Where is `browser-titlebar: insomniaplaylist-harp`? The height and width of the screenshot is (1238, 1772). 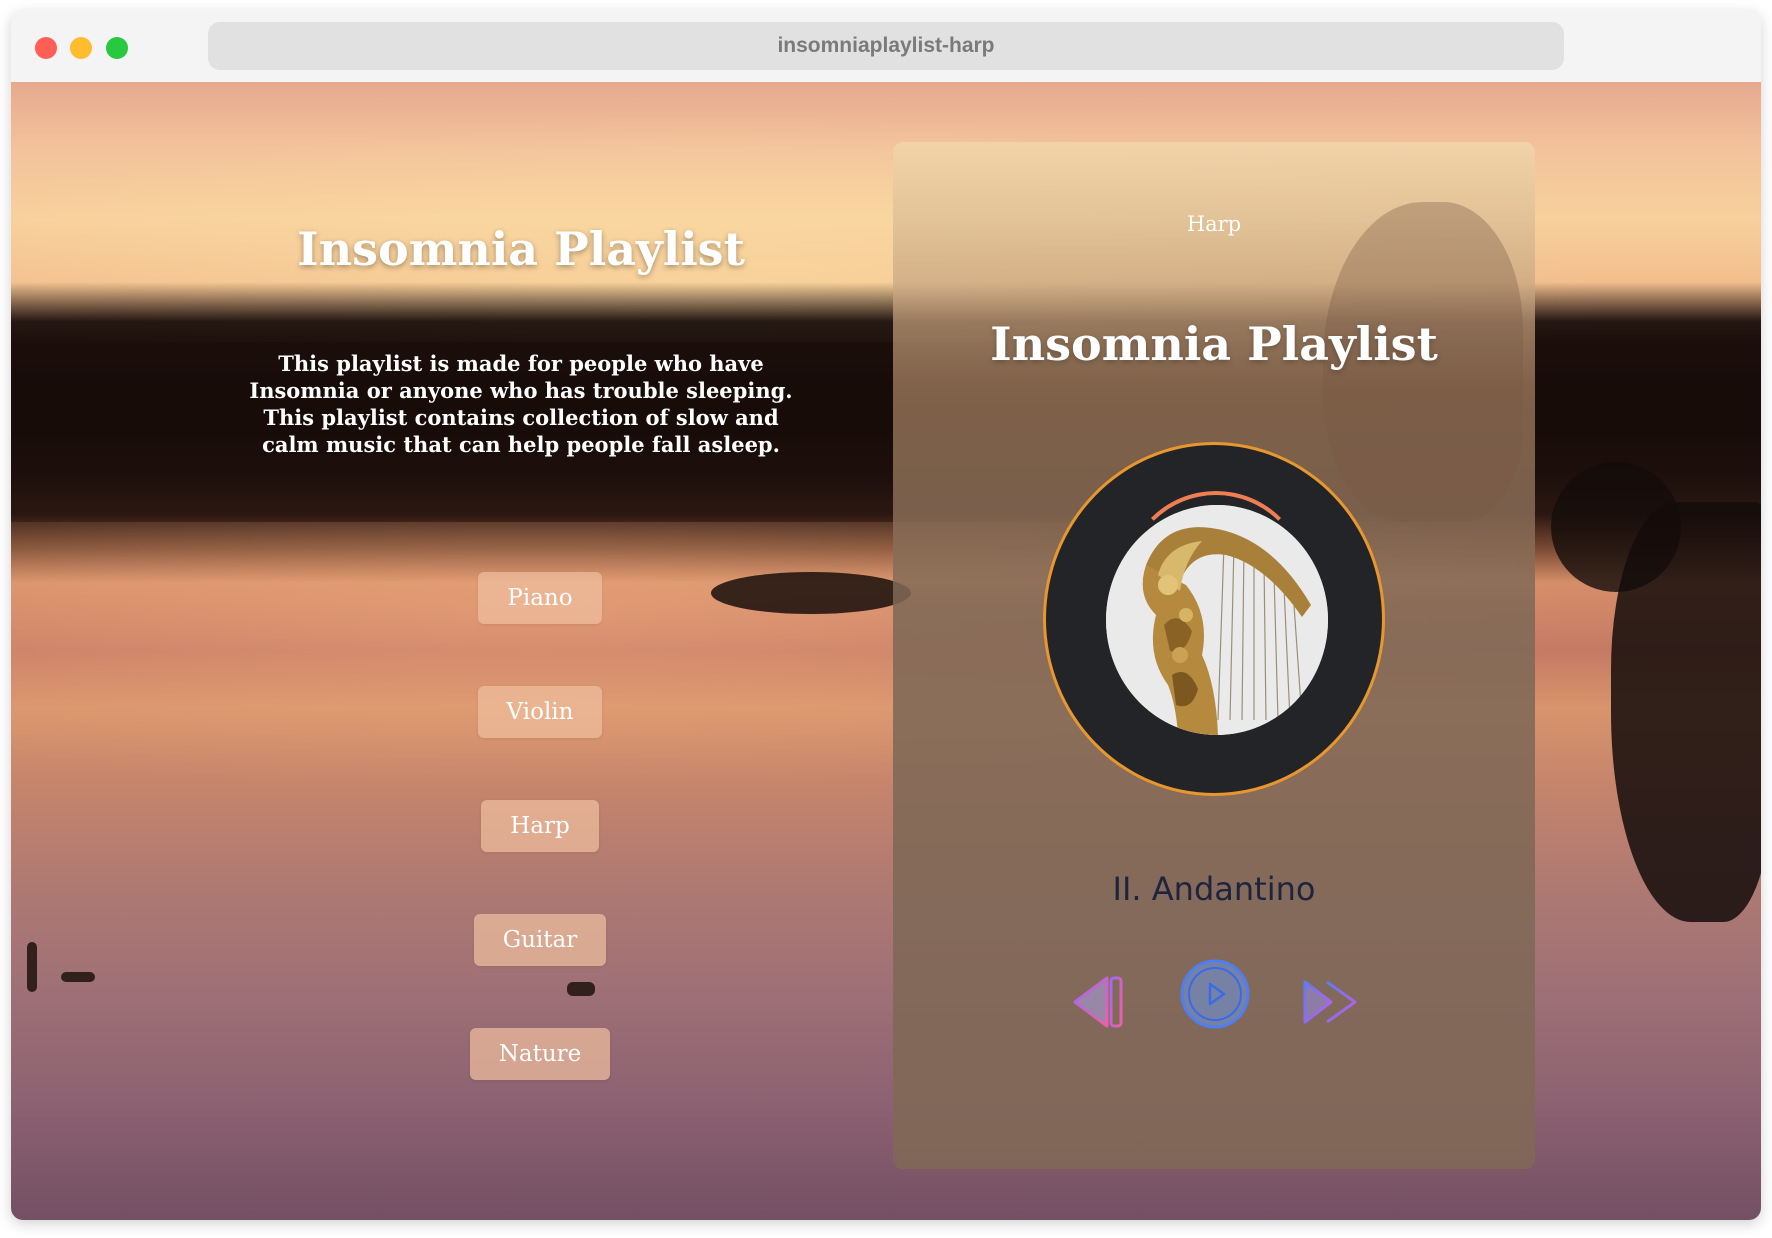
browser-titlebar: insomniaplaylist-harp is located at coordinates (886, 46).